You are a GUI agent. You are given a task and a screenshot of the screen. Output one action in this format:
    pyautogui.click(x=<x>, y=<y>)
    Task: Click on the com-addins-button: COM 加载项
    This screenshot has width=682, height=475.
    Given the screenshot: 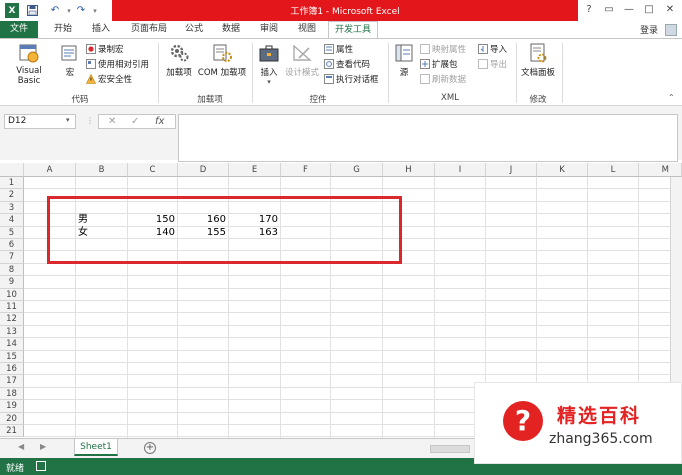 What is the action you would take?
    pyautogui.click(x=222, y=60)
    